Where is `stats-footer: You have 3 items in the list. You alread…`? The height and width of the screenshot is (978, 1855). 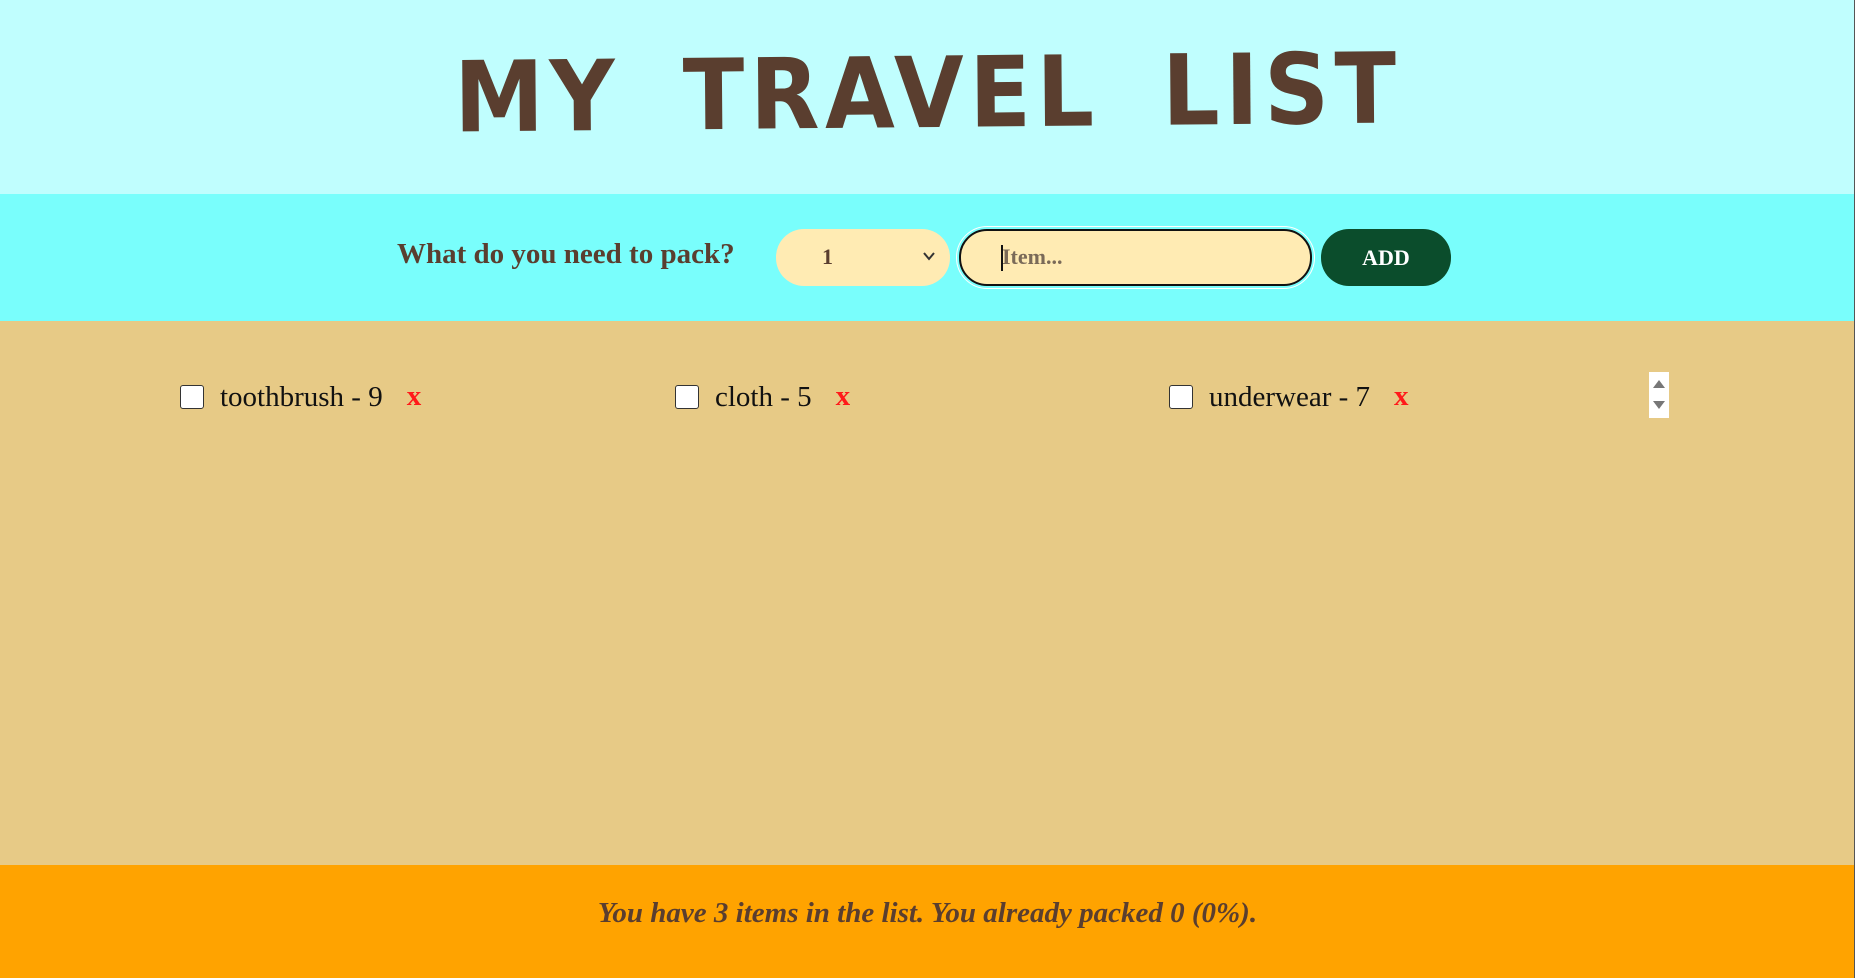 stats-footer: You have 3 items in the list. You alread… is located at coordinates (927, 921).